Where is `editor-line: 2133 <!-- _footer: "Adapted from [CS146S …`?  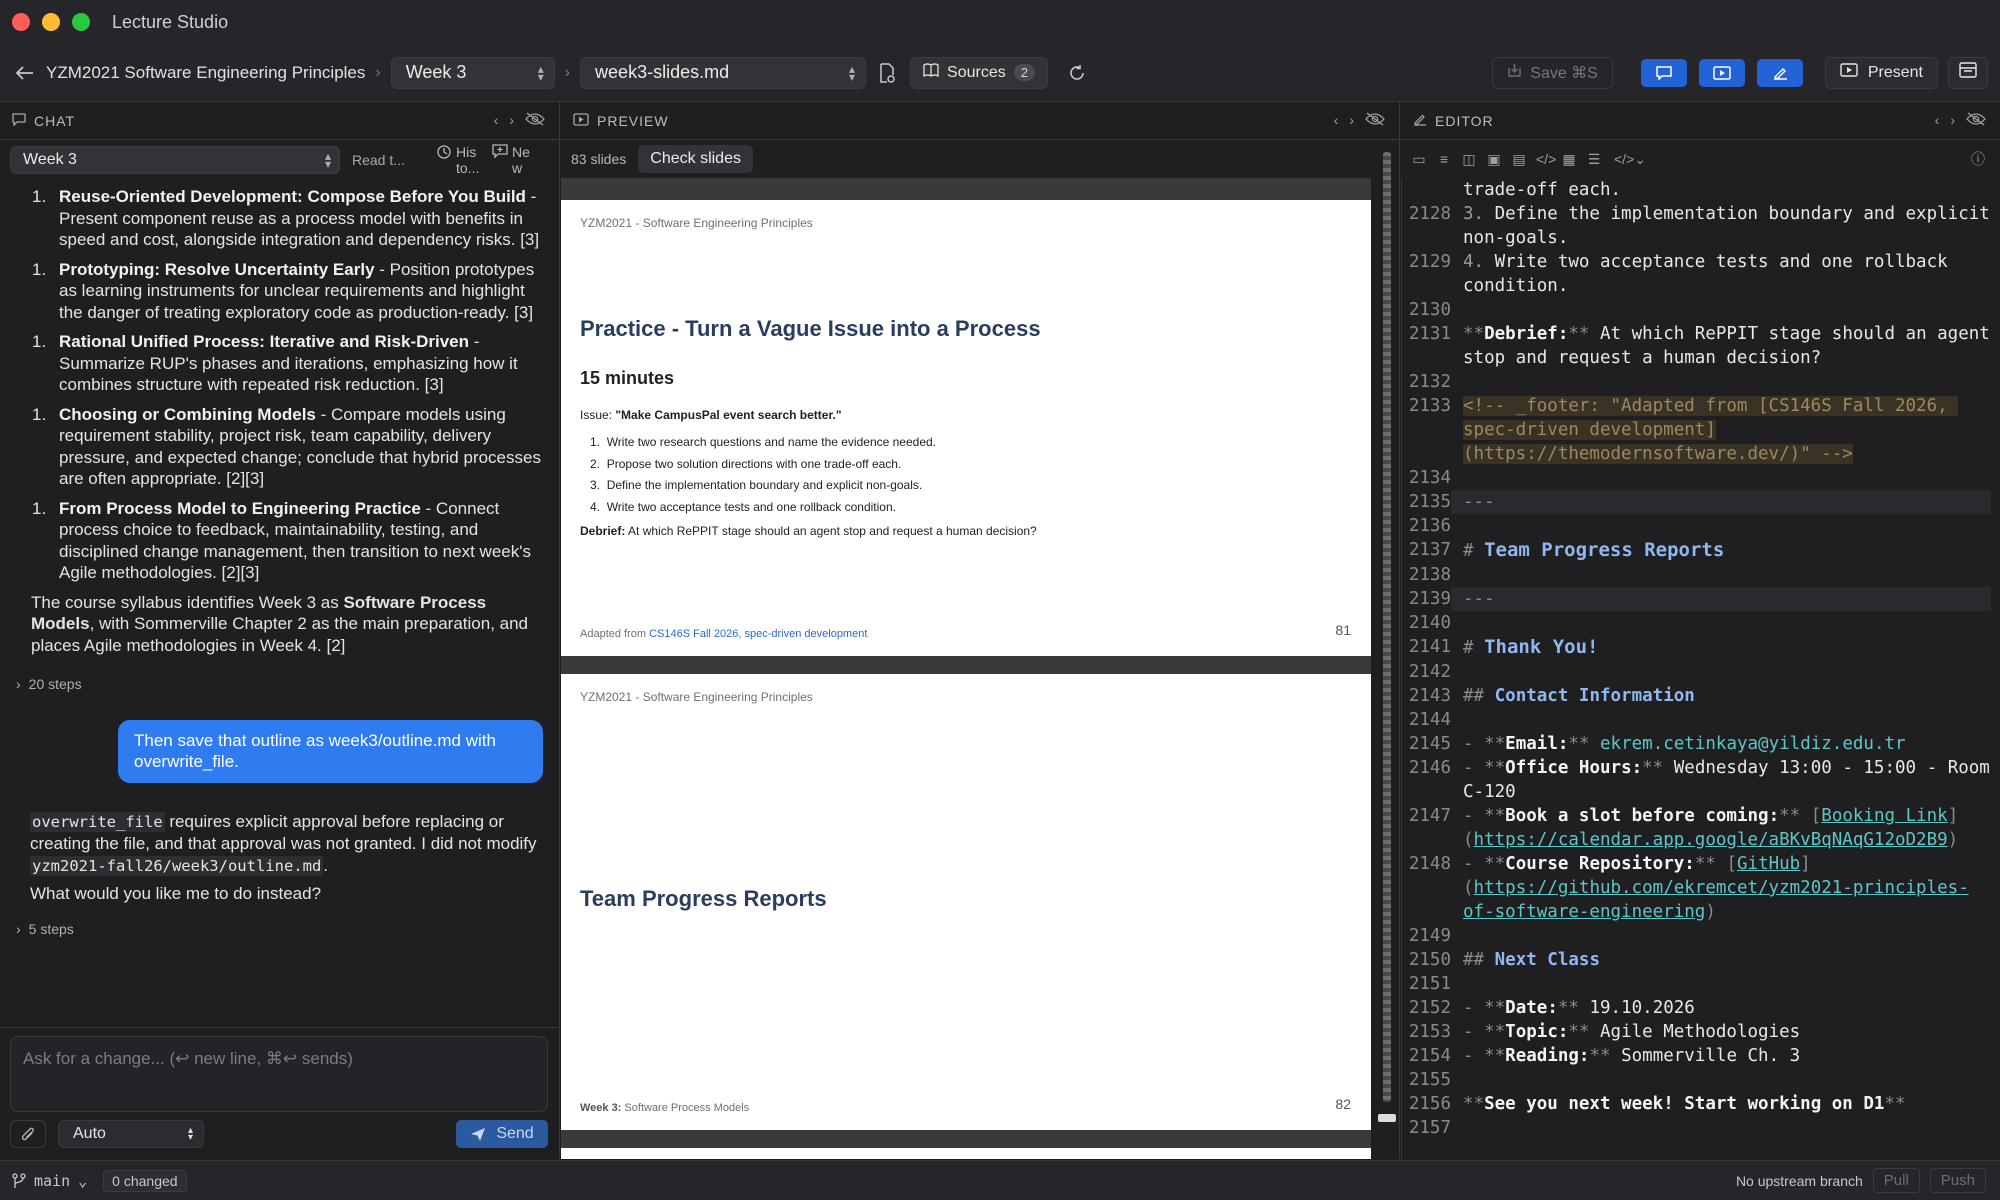
editor-line: 2133 <!-- _footer: "Adapted from [CS146S … is located at coordinates (1700, 430).